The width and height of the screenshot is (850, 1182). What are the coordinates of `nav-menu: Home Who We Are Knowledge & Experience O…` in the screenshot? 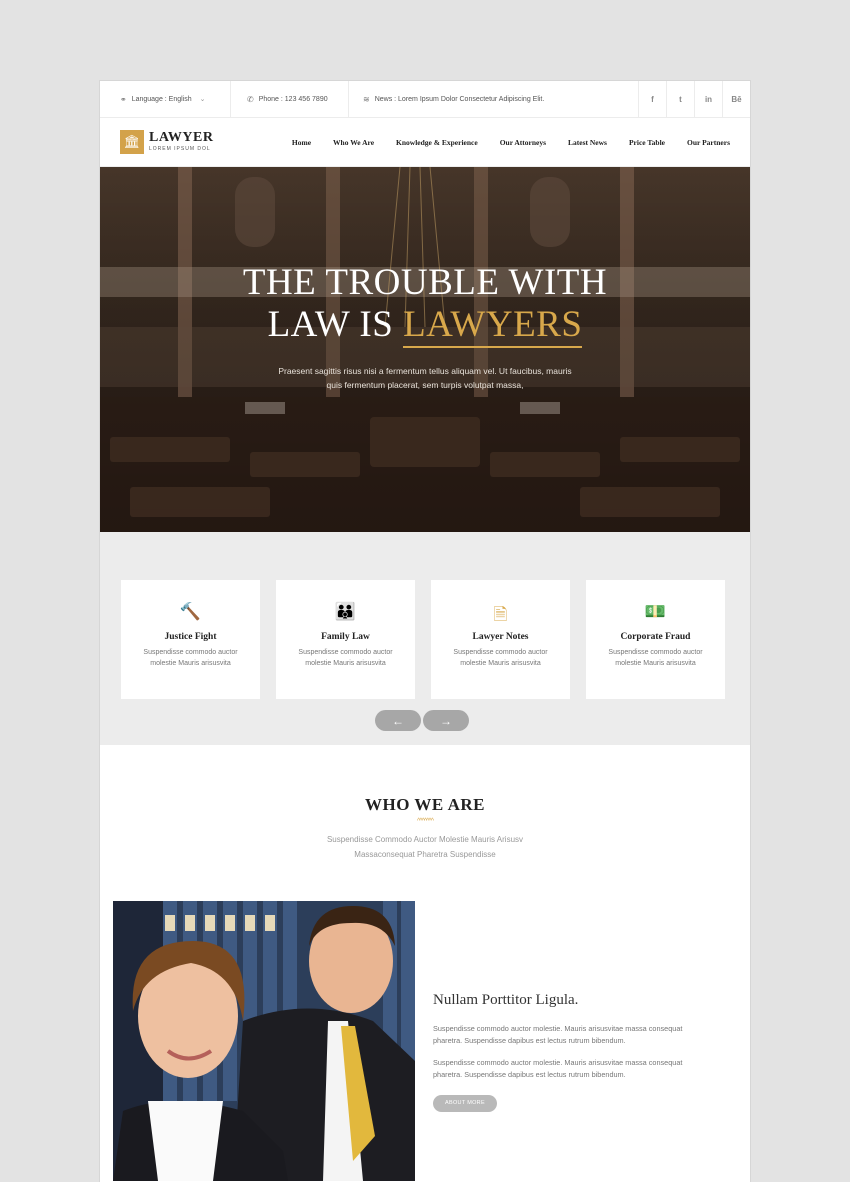 It's located at (500, 142).